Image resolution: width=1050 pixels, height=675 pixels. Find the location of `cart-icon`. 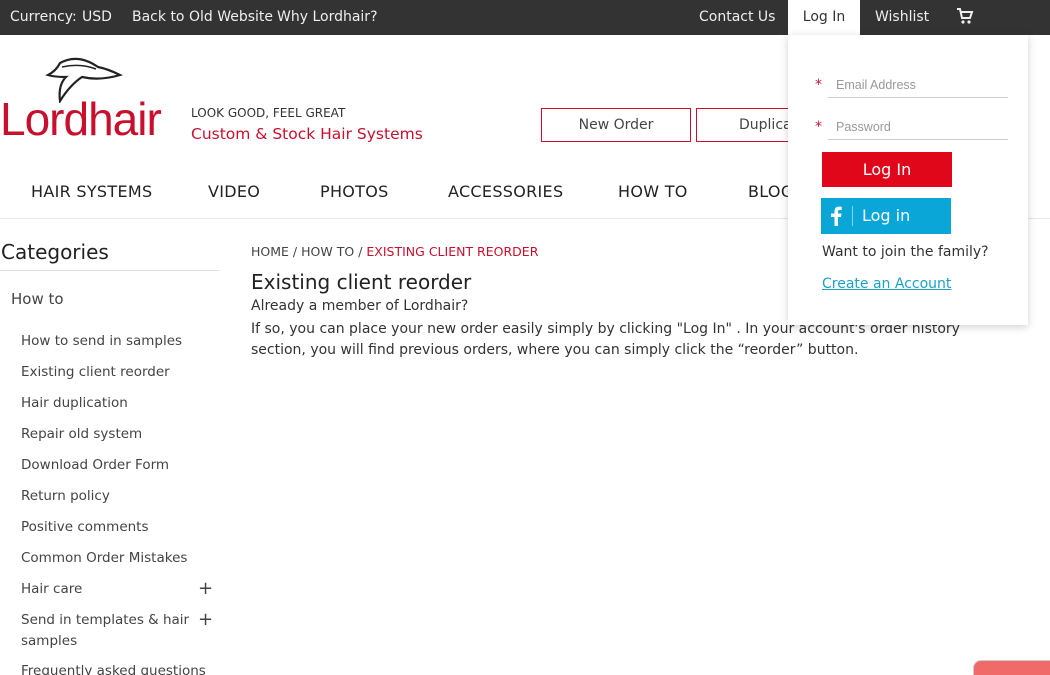

cart-icon is located at coordinates (965, 18).